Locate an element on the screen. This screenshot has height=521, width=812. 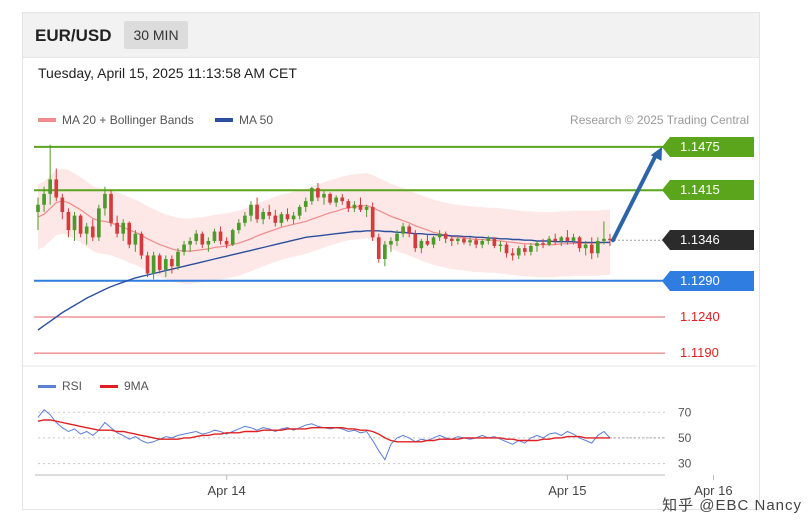
rsi-series-rsi is located at coordinates (324, 434).